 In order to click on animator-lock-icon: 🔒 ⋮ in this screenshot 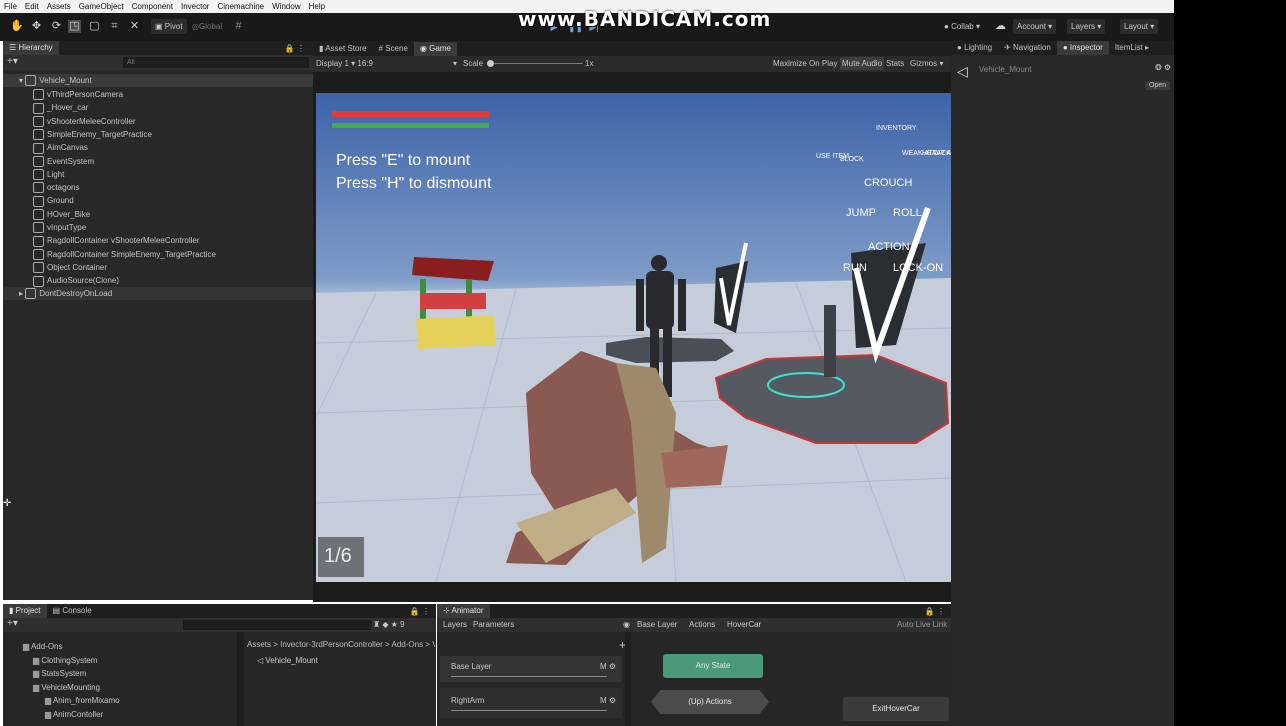, I will do `click(938, 611)`.